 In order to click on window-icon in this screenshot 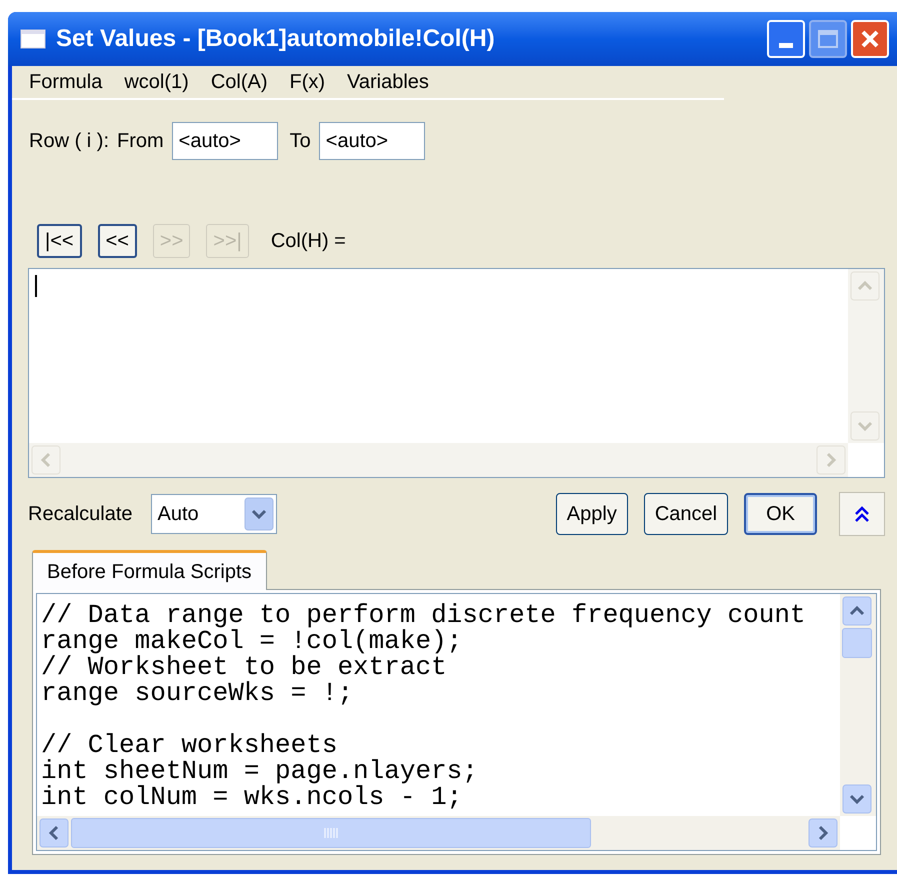, I will do `click(33, 39)`.